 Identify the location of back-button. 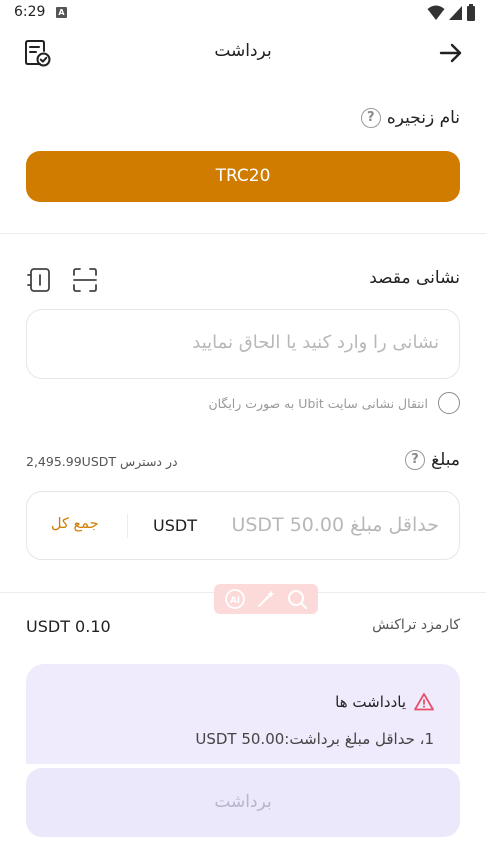
(451, 53).